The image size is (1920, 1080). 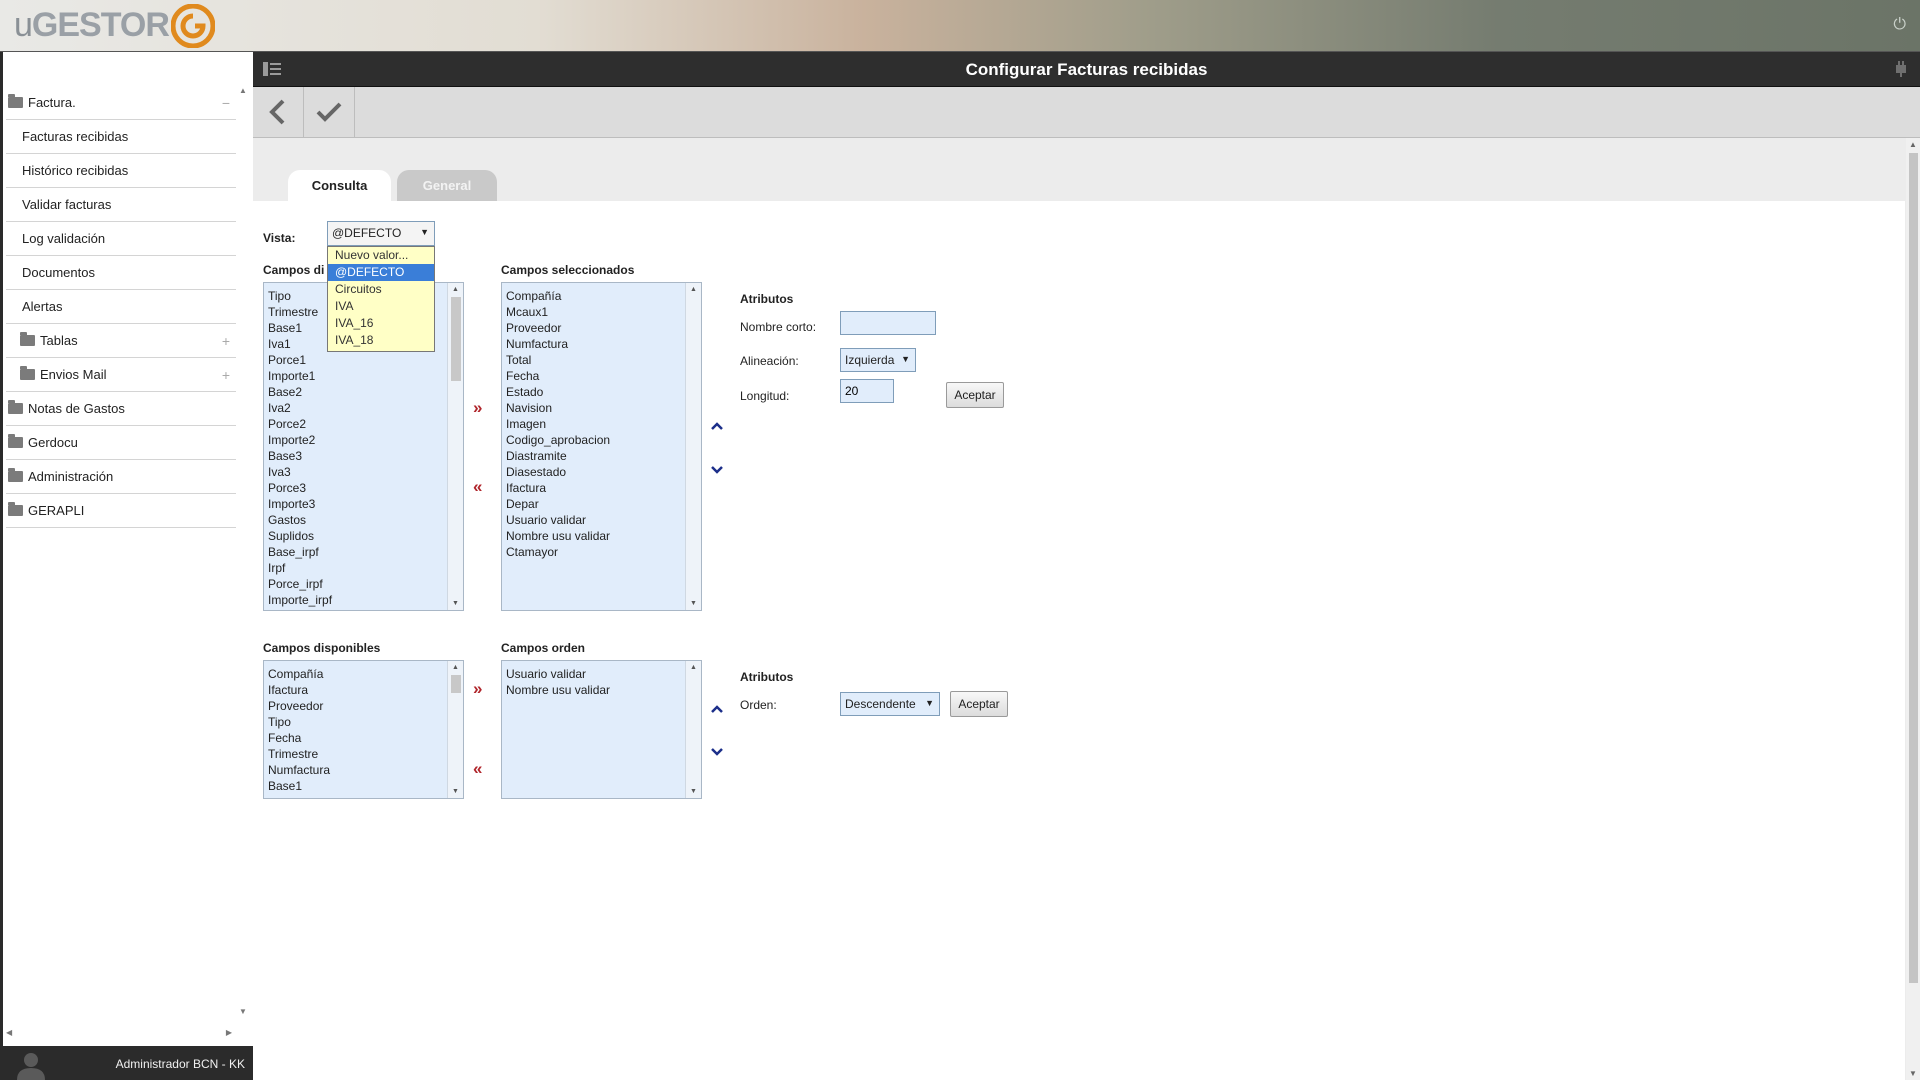 I want to click on move-up-icon, so click(x=717, y=709).